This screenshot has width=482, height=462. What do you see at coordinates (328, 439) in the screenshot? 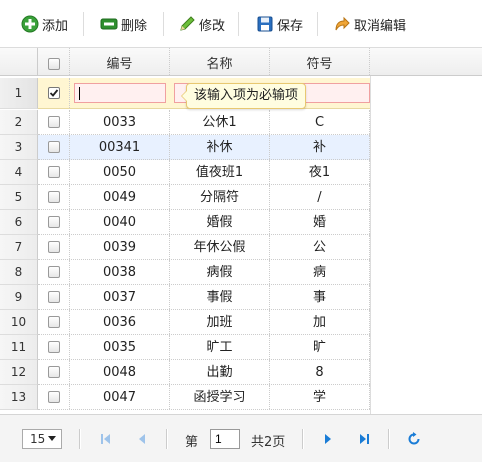
I see `next-page-button` at bounding box center [328, 439].